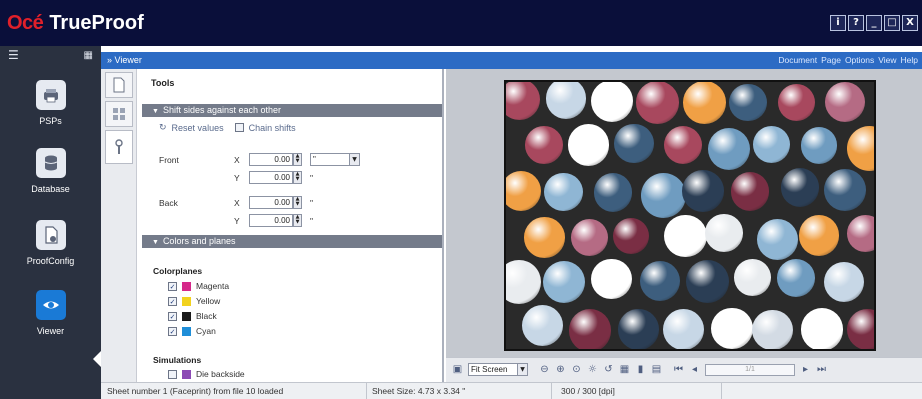 This screenshot has height=399, width=922. Describe the element at coordinates (198, 286) in the screenshot. I see `colorplane-magenta: ✓ Magenta` at that location.